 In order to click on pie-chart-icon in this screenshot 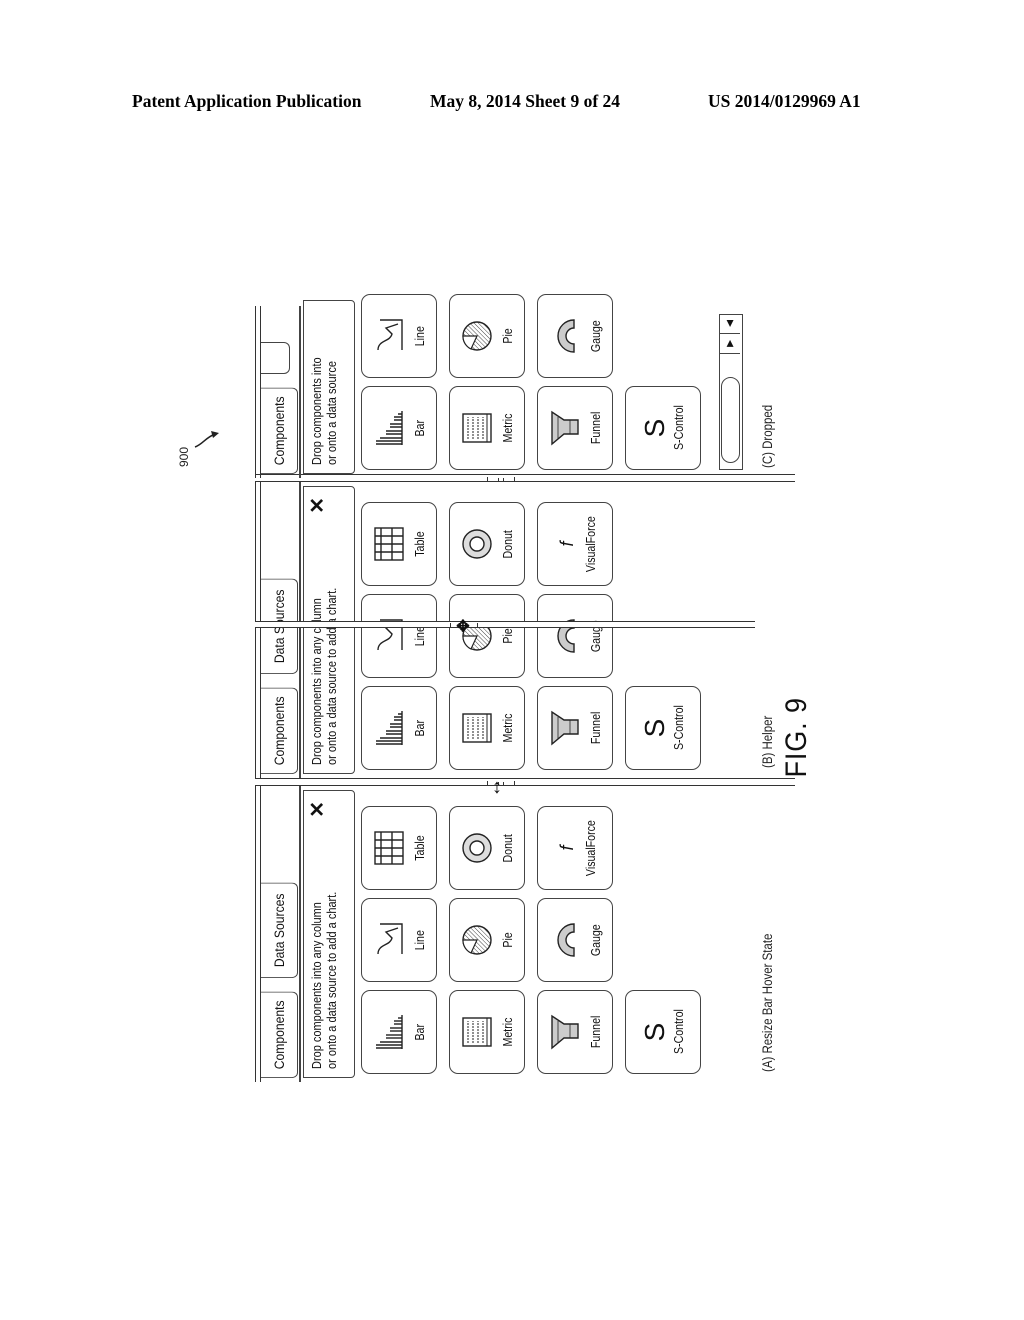, I will do `click(479, 940)`.